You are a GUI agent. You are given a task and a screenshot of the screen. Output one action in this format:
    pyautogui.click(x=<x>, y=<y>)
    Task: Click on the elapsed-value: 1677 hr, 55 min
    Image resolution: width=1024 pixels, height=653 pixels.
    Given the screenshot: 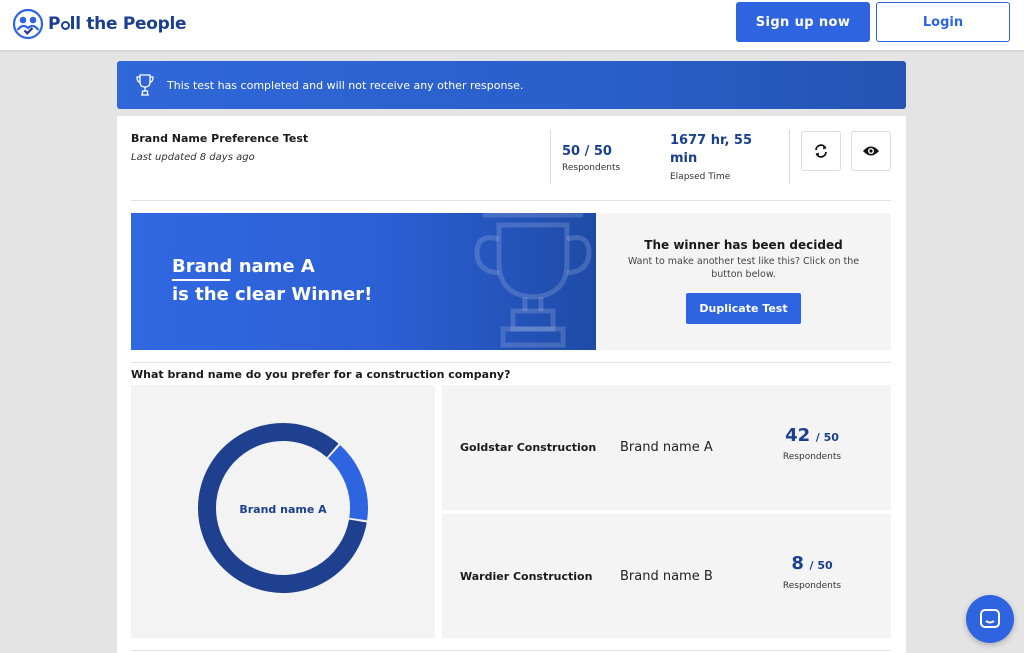 What is the action you would take?
    pyautogui.click(x=711, y=149)
    